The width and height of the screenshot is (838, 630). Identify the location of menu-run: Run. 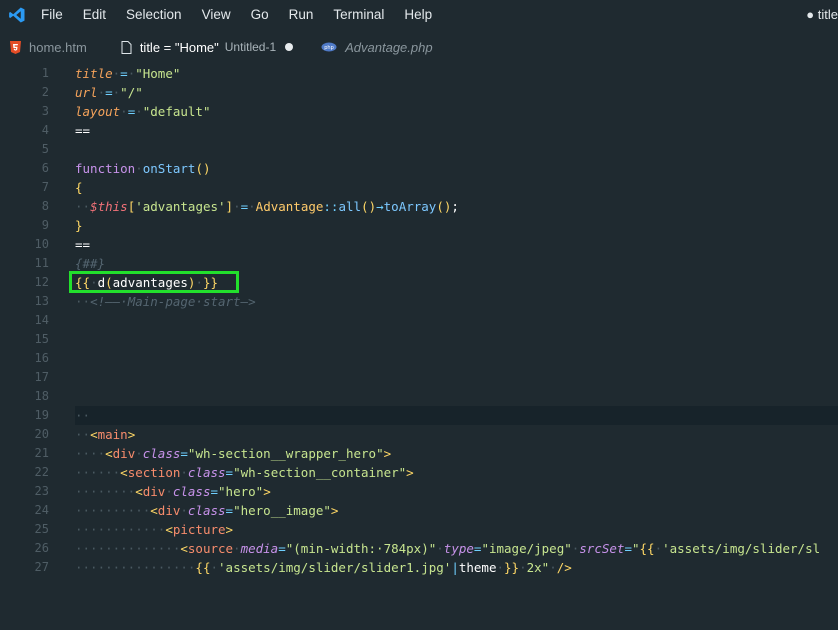
(301, 15).